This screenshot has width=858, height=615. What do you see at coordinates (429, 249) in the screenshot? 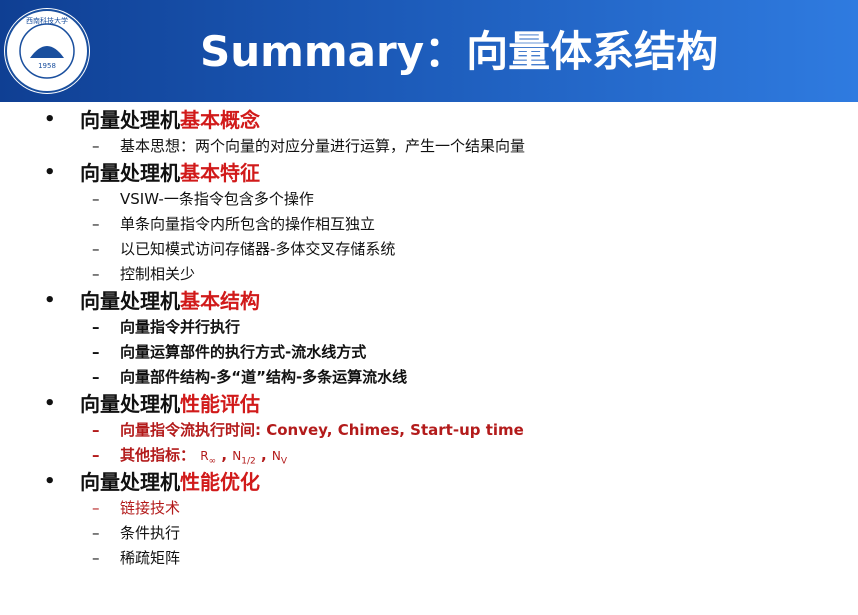
I see `list-item: – 以已知模式访问存储器-多体交叉存储系统` at bounding box center [429, 249].